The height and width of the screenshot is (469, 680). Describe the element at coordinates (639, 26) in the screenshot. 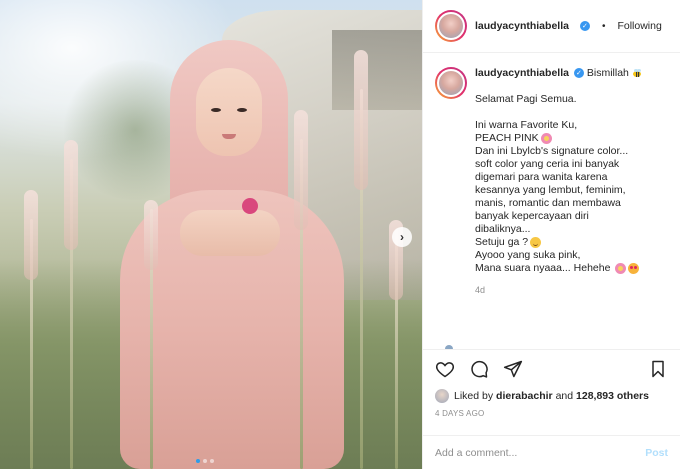

I see `following-button: Following` at that location.